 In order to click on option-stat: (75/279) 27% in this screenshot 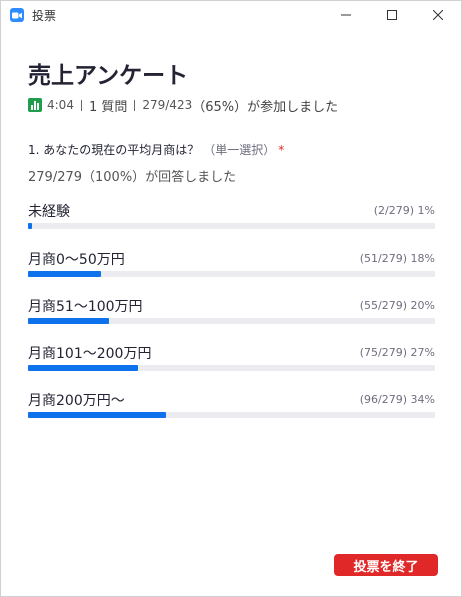, I will do `click(397, 352)`.